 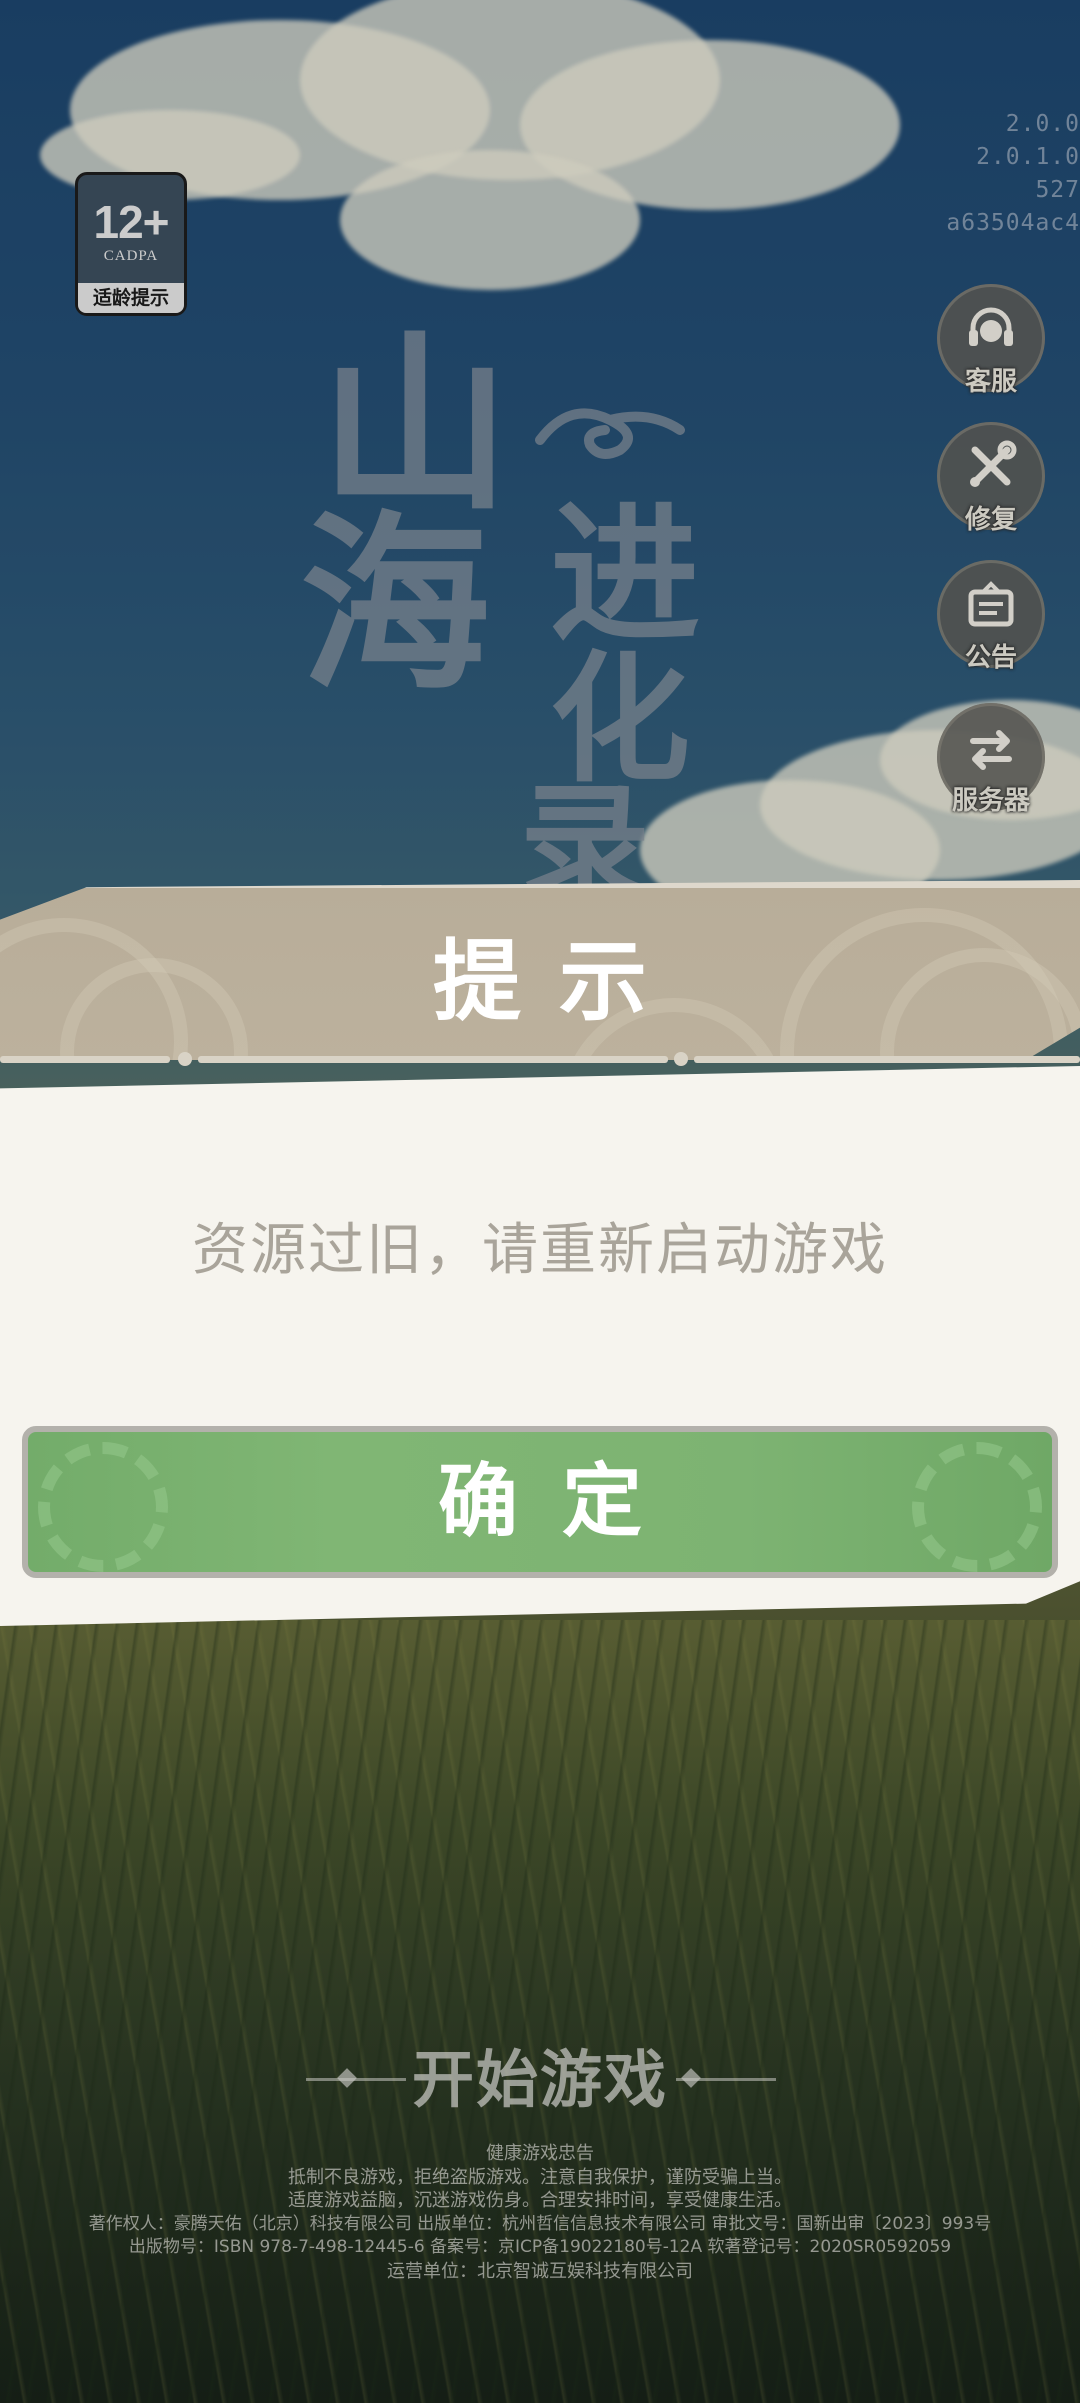 What do you see at coordinates (540, 1059) in the screenshot?
I see `dialog-divider` at bounding box center [540, 1059].